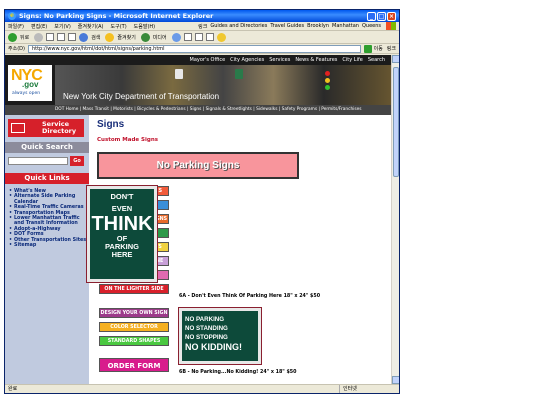 The width and height of the screenshot is (550, 411). Describe the element at coordinates (239, 74) in the screenshot. I see `street-sign-icon` at that location.